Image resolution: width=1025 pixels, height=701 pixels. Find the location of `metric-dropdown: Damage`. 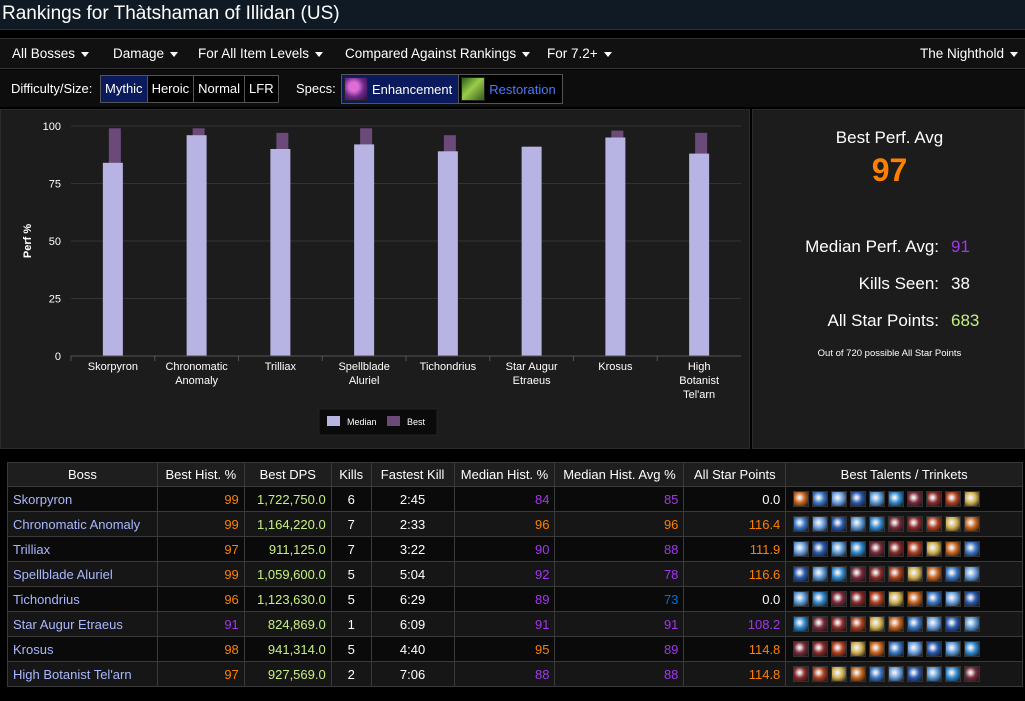

metric-dropdown: Damage is located at coordinates (146, 53).